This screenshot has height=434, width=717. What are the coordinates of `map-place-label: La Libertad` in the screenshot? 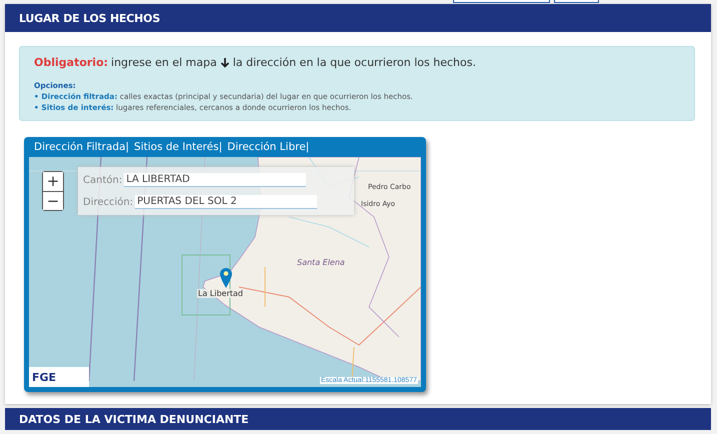 It's located at (220, 293).